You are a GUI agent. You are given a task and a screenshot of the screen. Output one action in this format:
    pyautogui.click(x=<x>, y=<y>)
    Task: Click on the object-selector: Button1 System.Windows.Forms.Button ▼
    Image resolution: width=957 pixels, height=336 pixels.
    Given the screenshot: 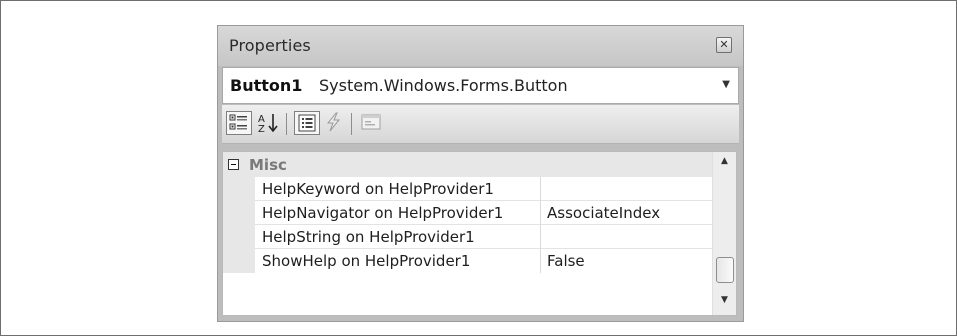 What is the action you would take?
    pyautogui.click(x=480, y=85)
    